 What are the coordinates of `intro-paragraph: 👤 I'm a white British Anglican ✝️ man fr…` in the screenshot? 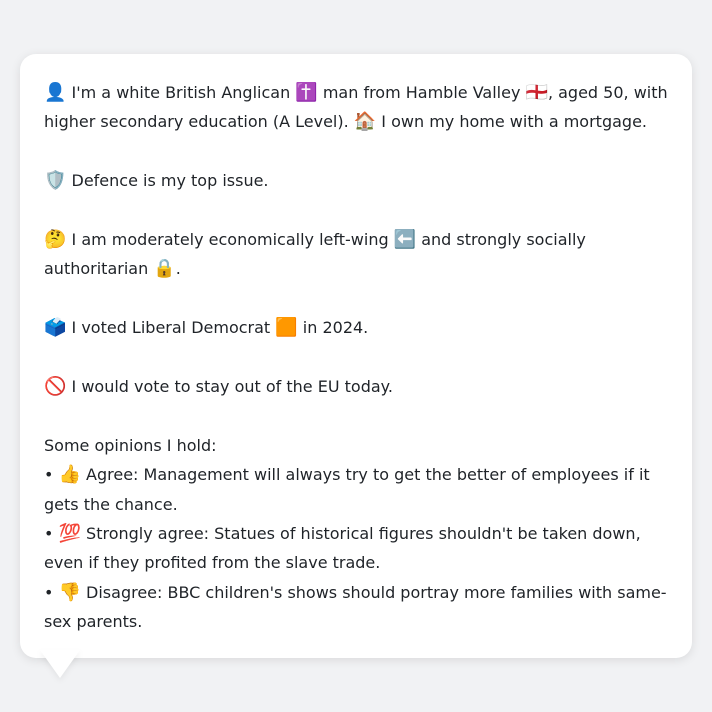 It's located at (356, 107).